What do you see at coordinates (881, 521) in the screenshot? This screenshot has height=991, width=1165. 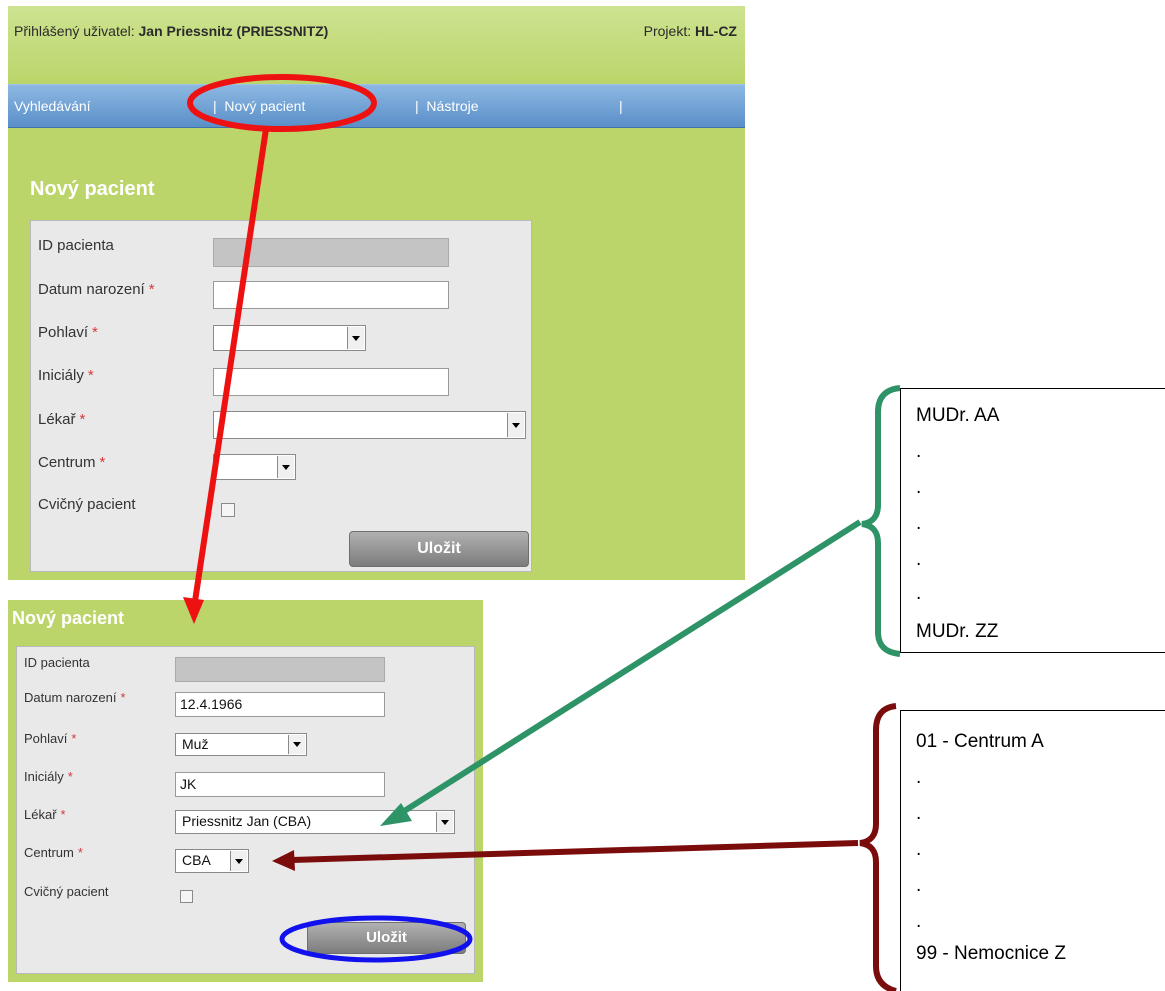 I see `green-brace` at bounding box center [881, 521].